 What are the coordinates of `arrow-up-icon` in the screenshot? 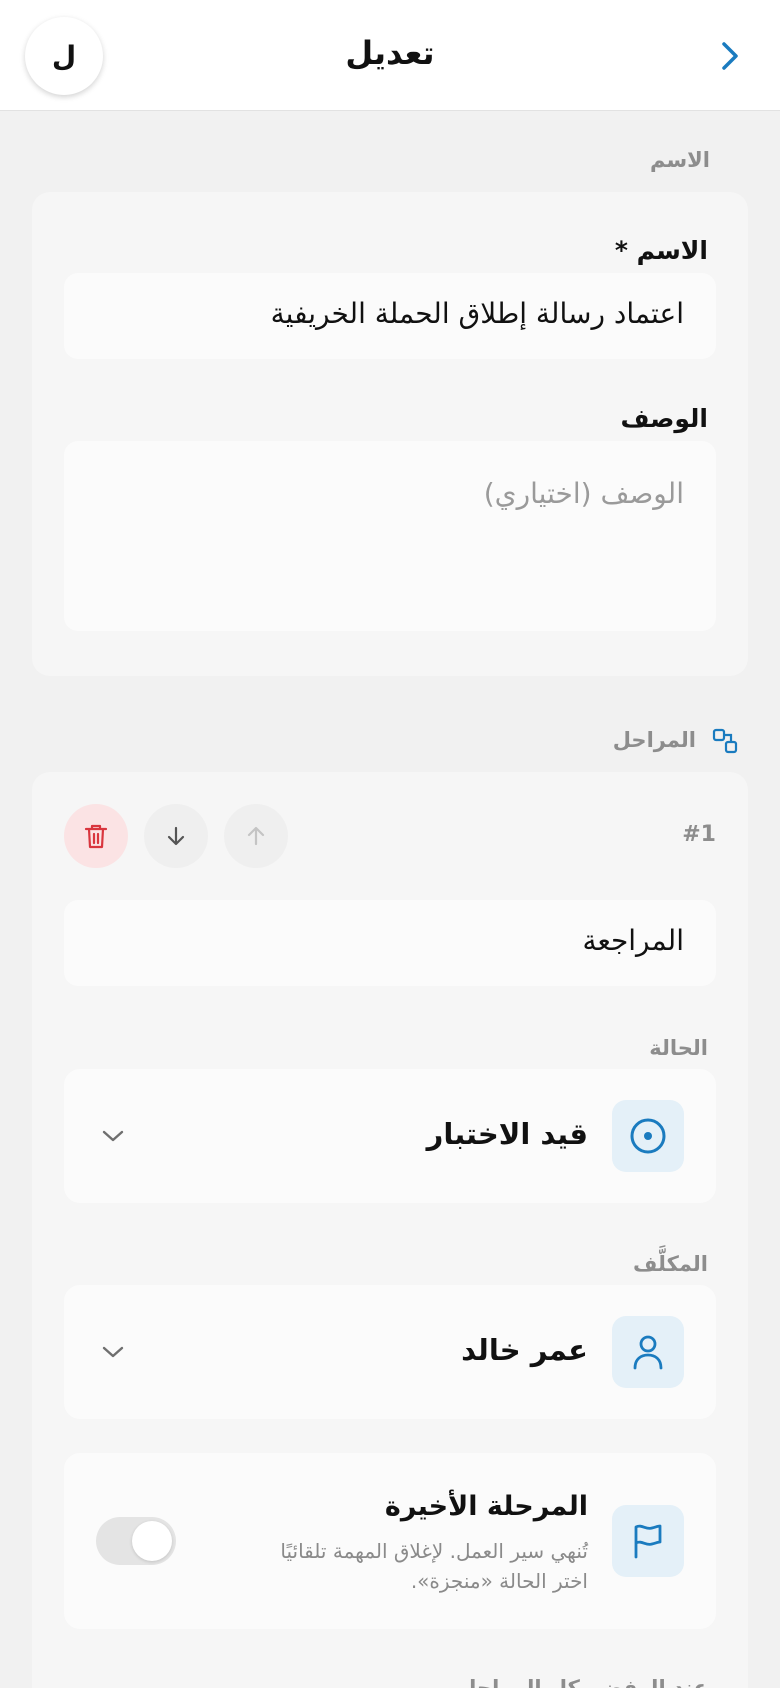 It's located at (256, 836).